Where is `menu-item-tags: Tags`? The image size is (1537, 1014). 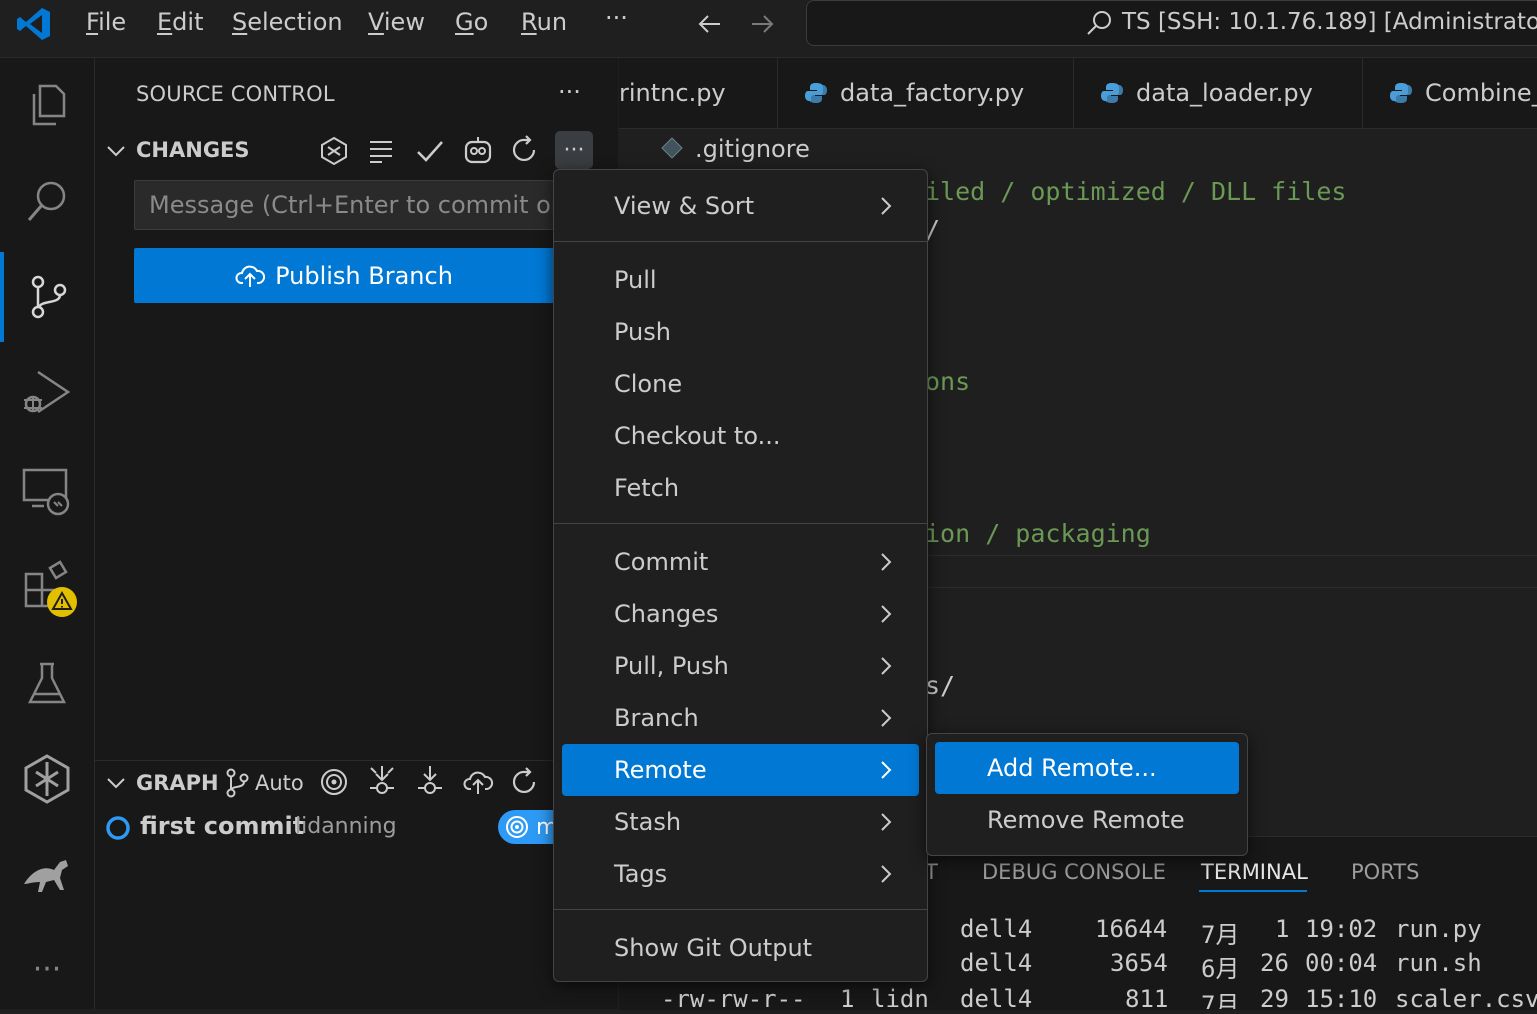 menu-item-tags: Tags is located at coordinates (740, 874).